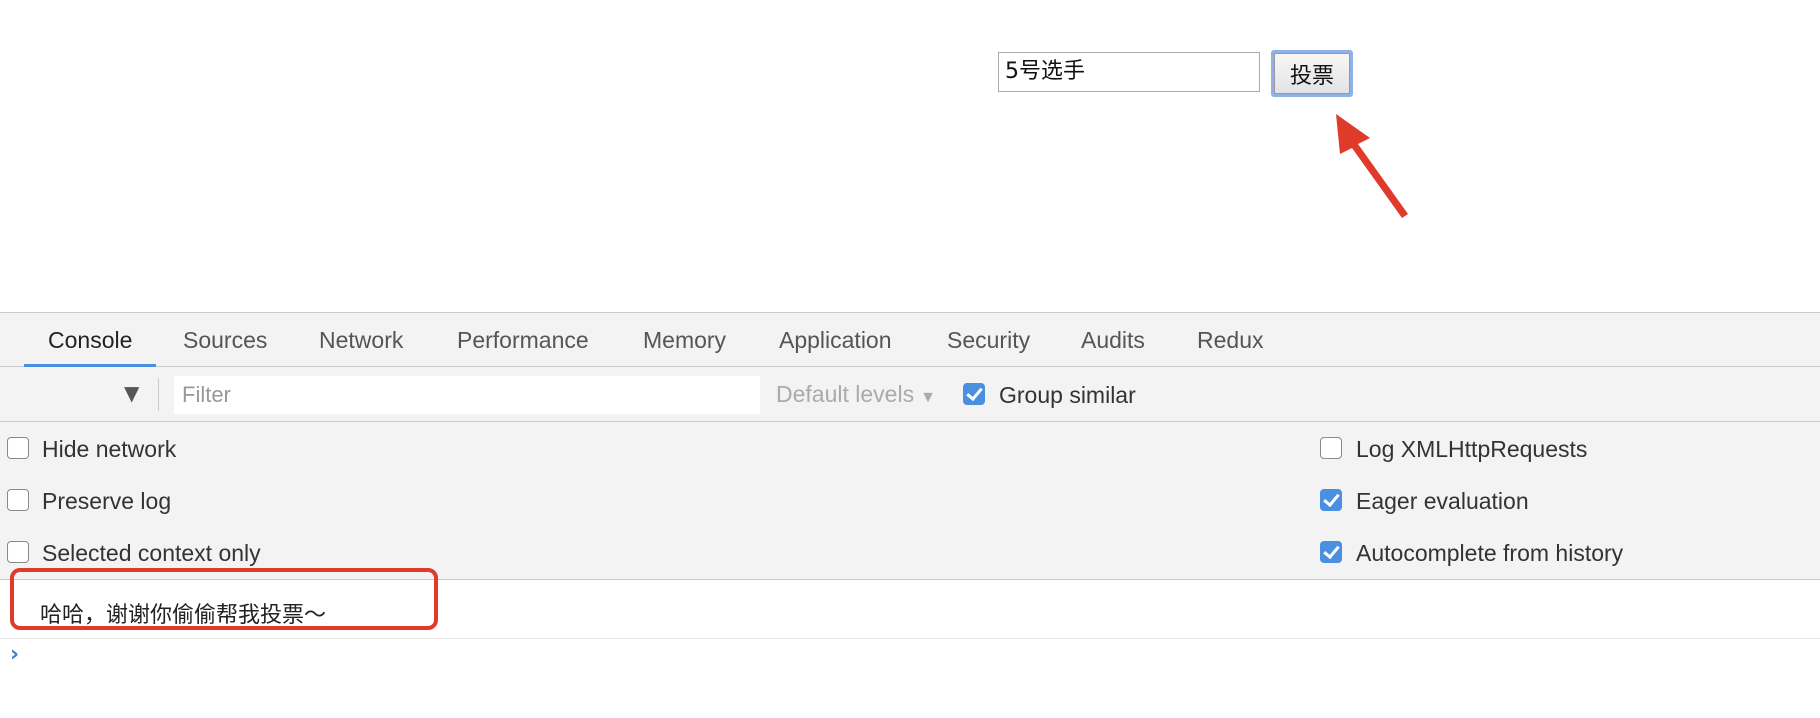 The width and height of the screenshot is (1820, 718). I want to click on autocomplete-history-checkbox, so click(1331, 552).